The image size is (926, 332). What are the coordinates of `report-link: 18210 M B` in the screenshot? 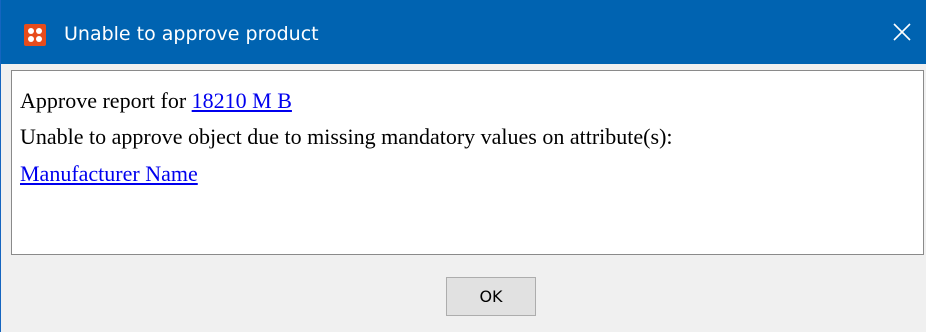 It's located at (242, 100).